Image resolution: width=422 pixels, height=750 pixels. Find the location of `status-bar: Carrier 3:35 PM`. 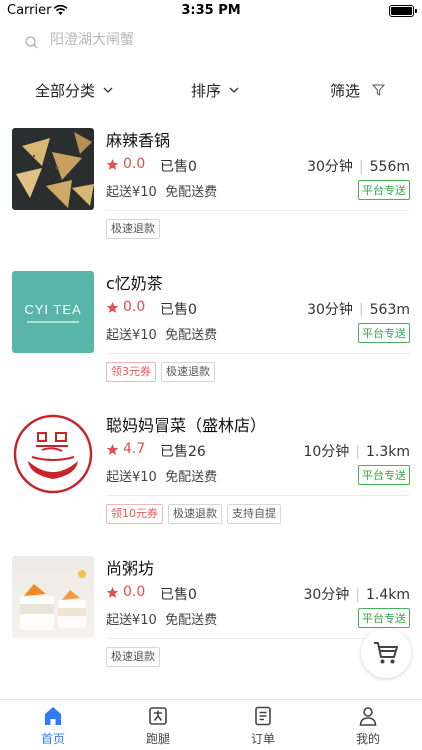

status-bar: Carrier 3:35 PM is located at coordinates (211, 11).